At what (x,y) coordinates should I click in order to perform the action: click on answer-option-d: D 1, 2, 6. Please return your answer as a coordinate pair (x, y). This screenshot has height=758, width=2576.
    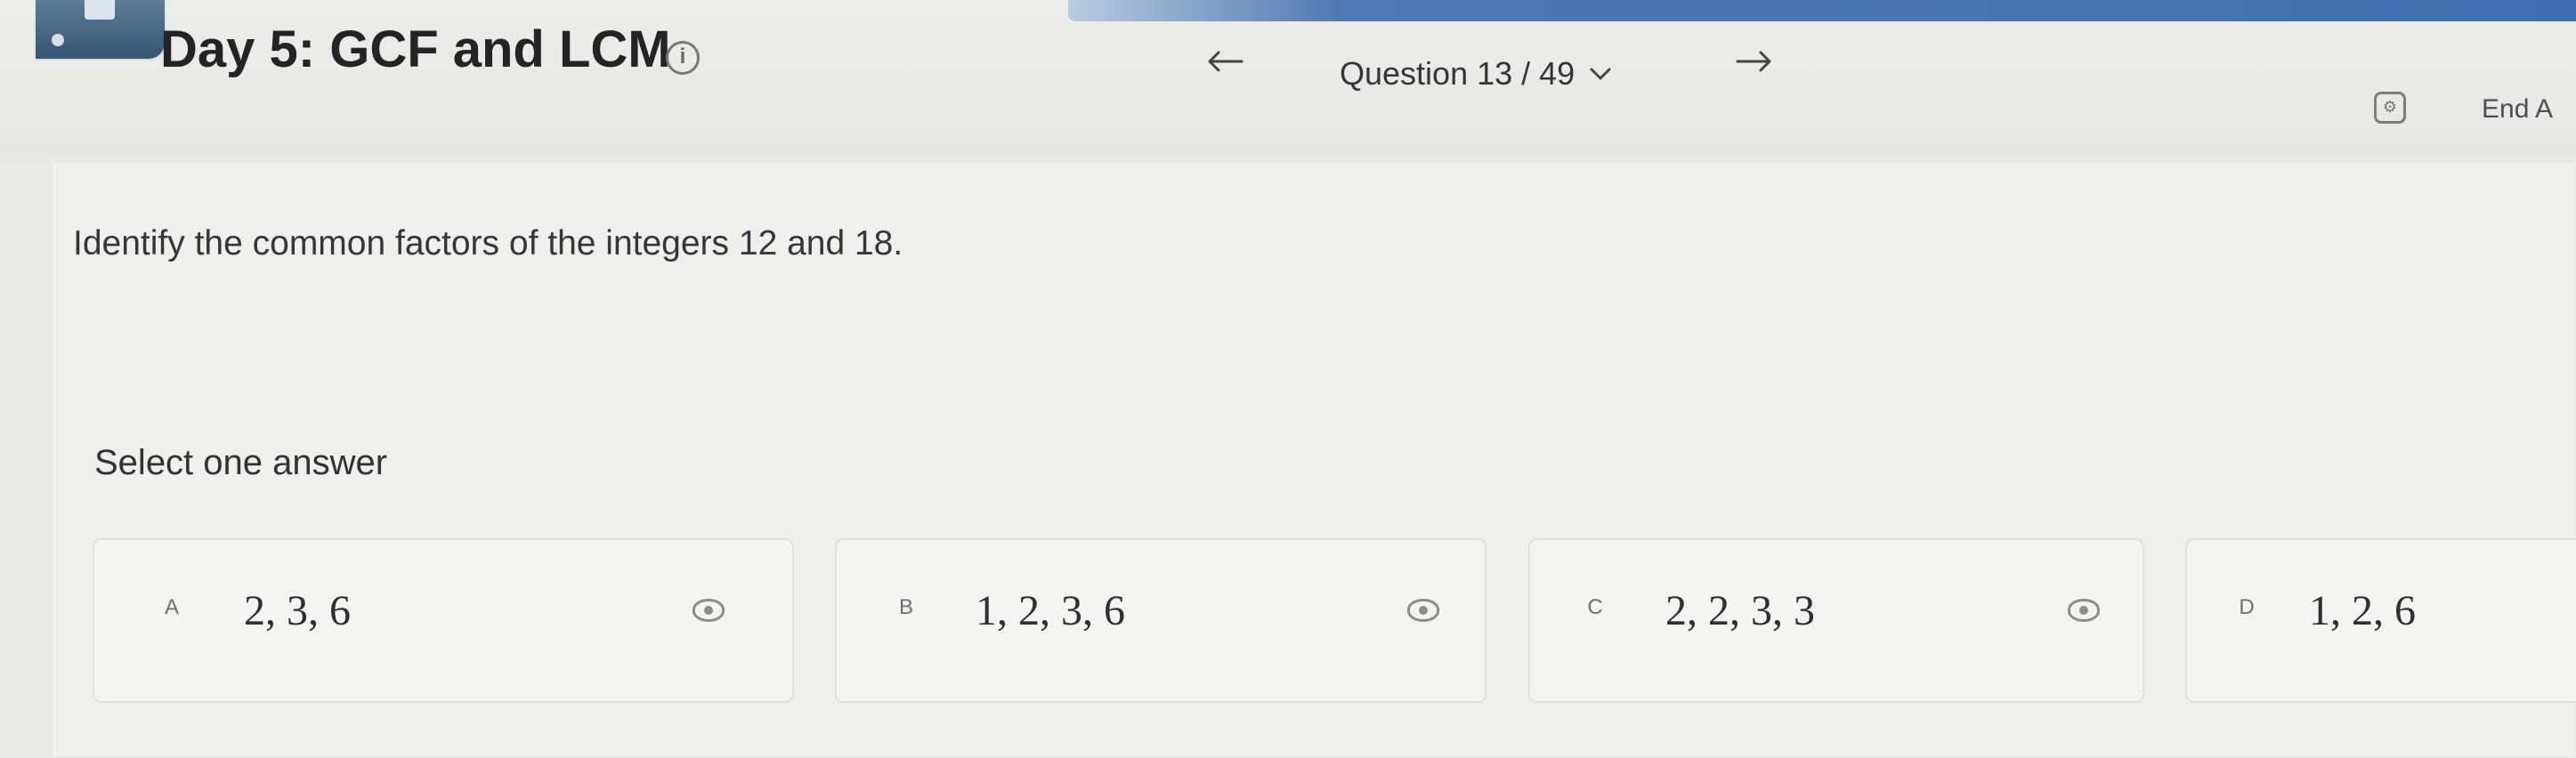
    Looking at the image, I should click on (2381, 620).